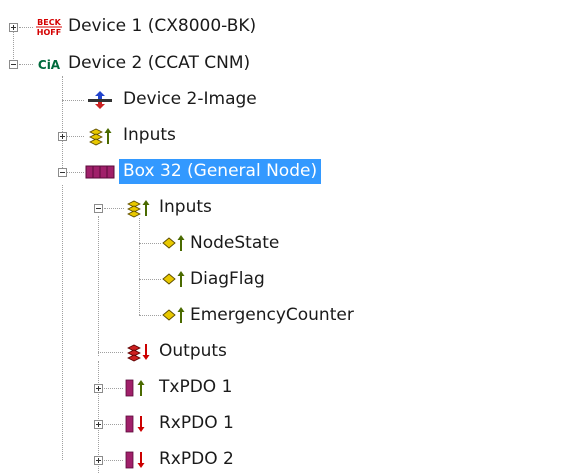 This screenshot has width=569, height=473. Describe the element at coordinates (98, 208) in the screenshot. I see `collapse-toggle-box32-inputs` at that location.